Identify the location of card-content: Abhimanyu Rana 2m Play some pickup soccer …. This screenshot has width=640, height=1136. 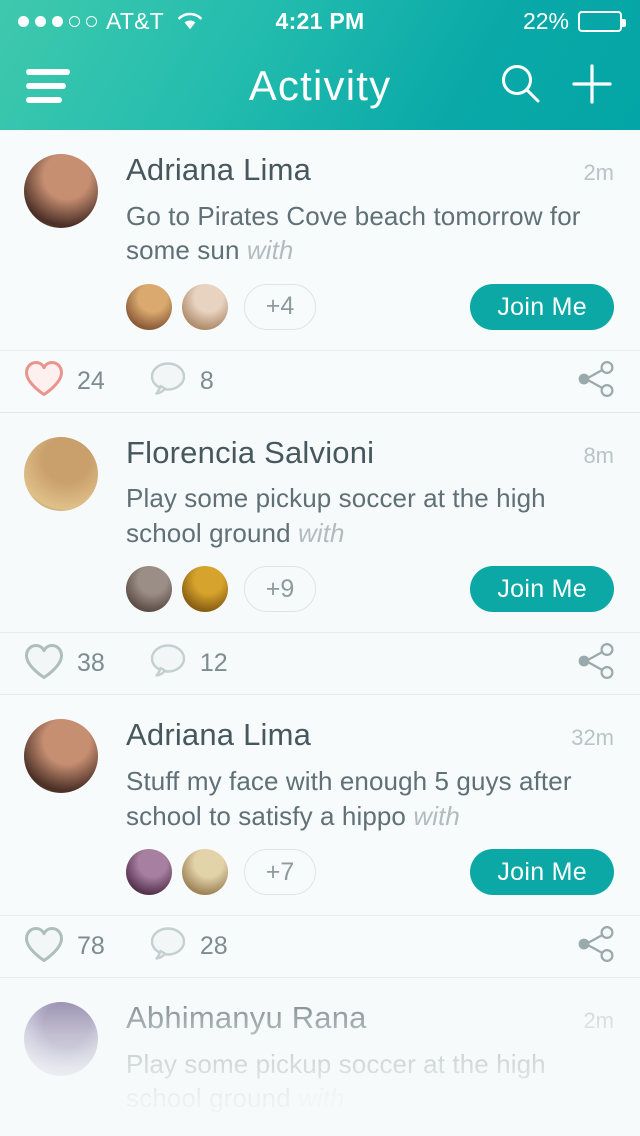
(320, 1057).